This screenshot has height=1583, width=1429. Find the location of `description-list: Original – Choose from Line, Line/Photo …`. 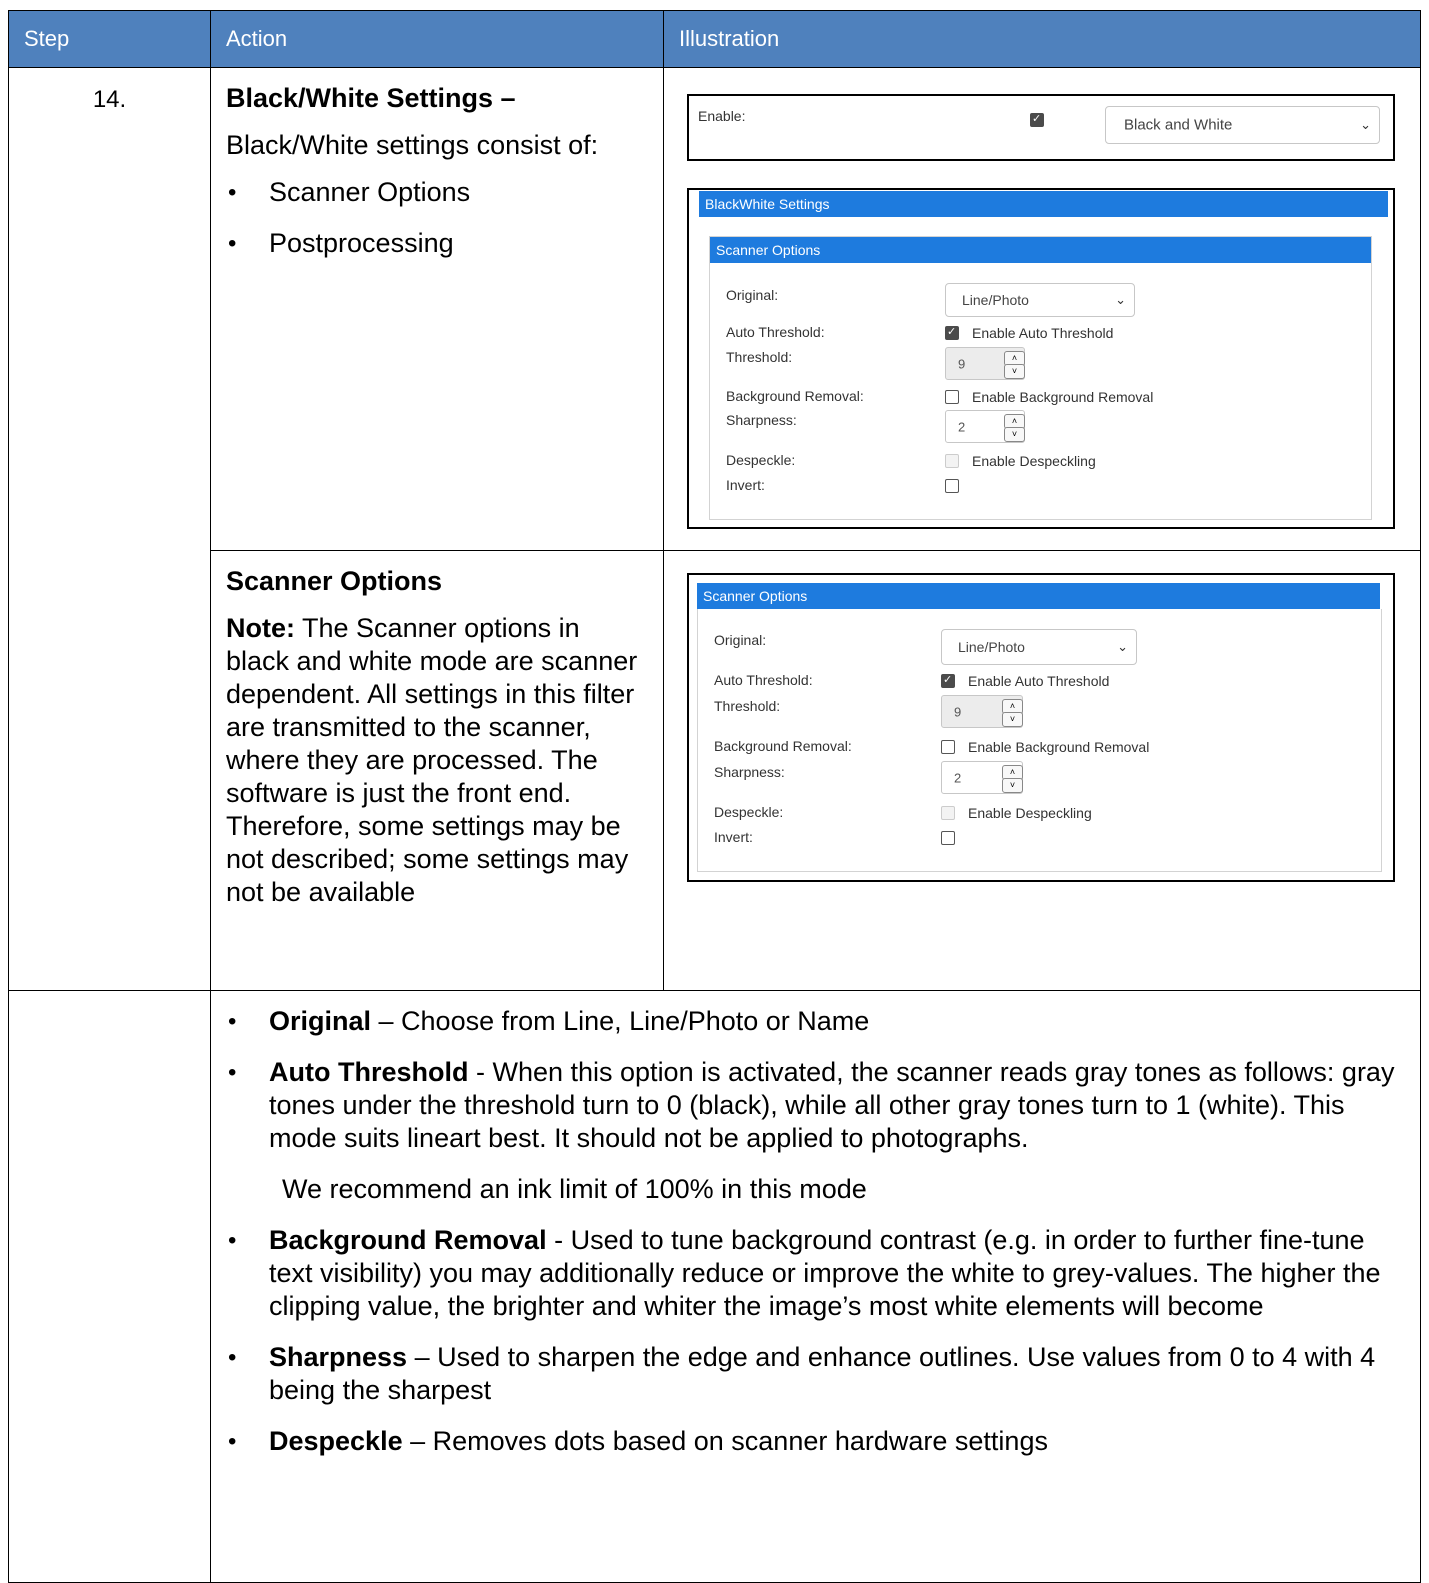

description-list: Original – Choose from Line, Line/Photo … is located at coordinates (818, 1080).